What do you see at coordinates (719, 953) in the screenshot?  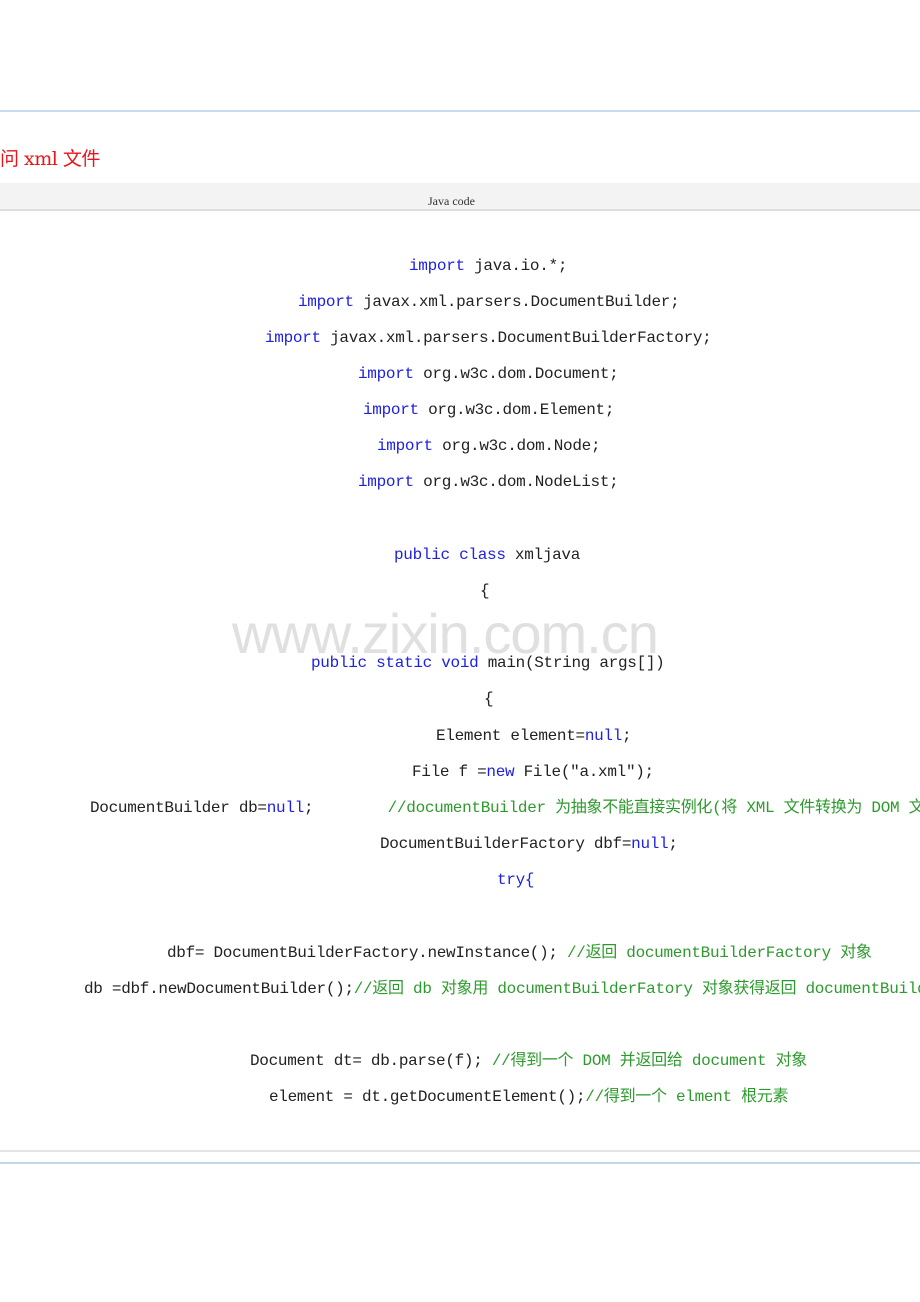 I see `code-comment: //返回 documentBuilderFactory 对象` at bounding box center [719, 953].